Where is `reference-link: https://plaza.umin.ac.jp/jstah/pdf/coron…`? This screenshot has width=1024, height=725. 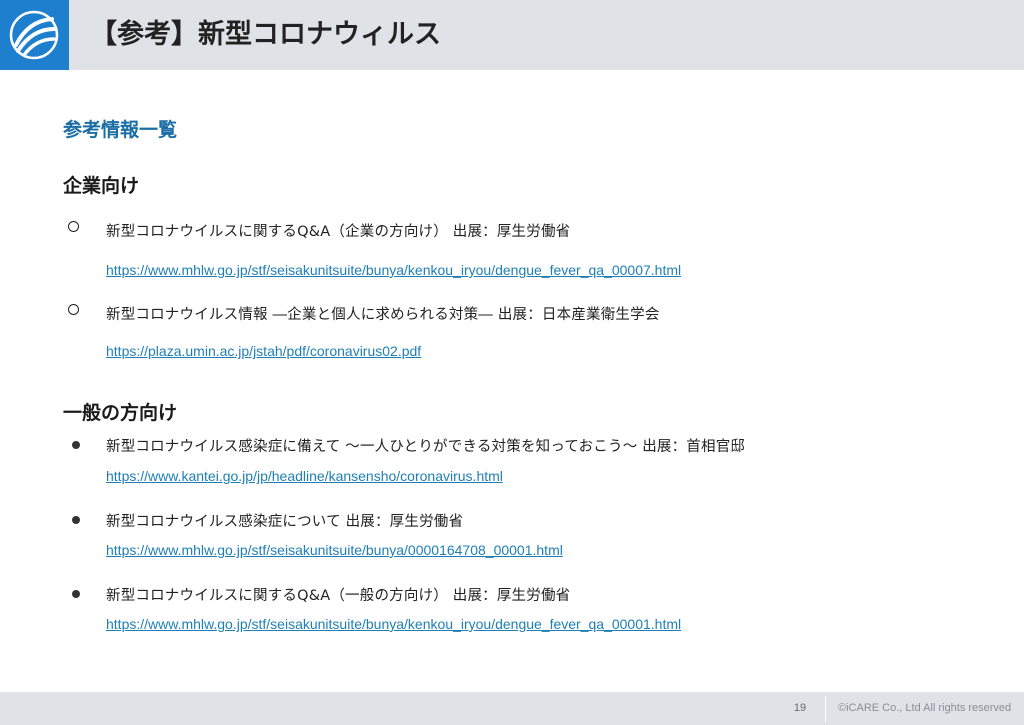
reference-link: https://plaza.umin.ac.jp/jstah/pdf/coron… is located at coordinates (263, 351).